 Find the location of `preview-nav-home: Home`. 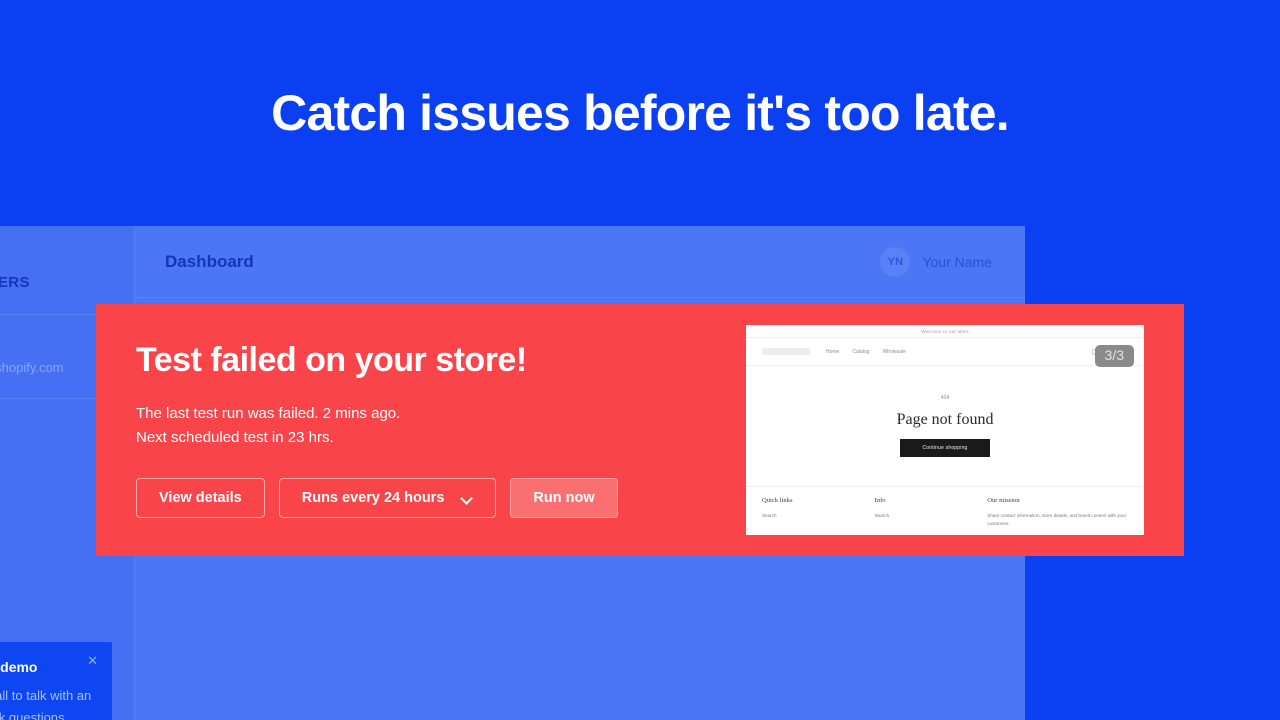

preview-nav-home: Home is located at coordinates (833, 351).